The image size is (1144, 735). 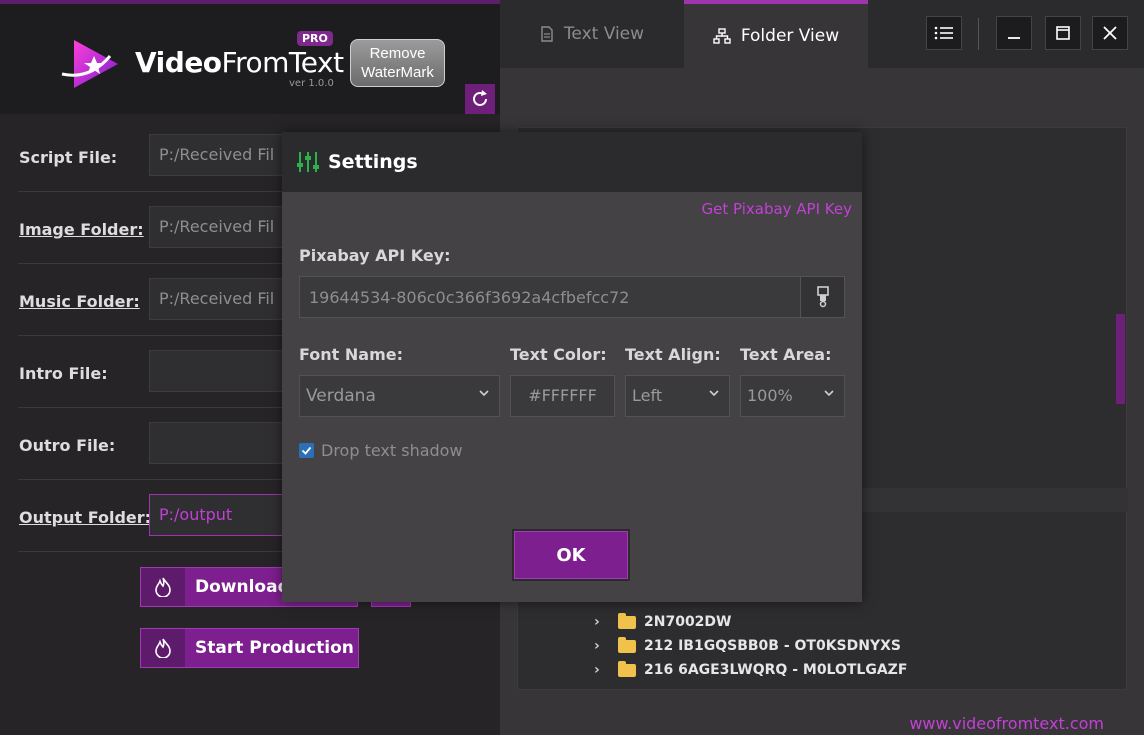 I want to click on ok-button: OK, so click(x=571, y=555).